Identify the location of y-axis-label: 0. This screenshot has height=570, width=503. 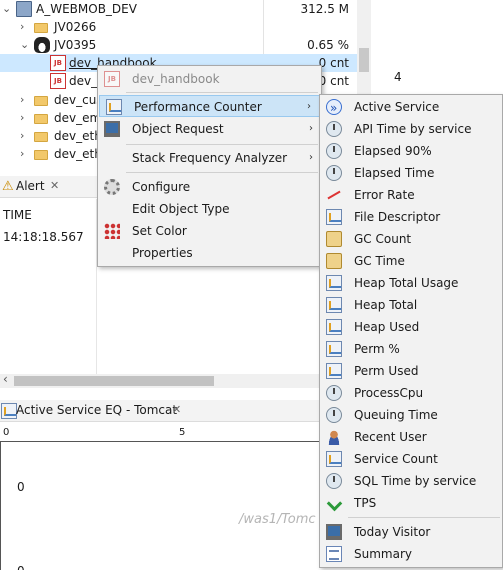
(21, 487).